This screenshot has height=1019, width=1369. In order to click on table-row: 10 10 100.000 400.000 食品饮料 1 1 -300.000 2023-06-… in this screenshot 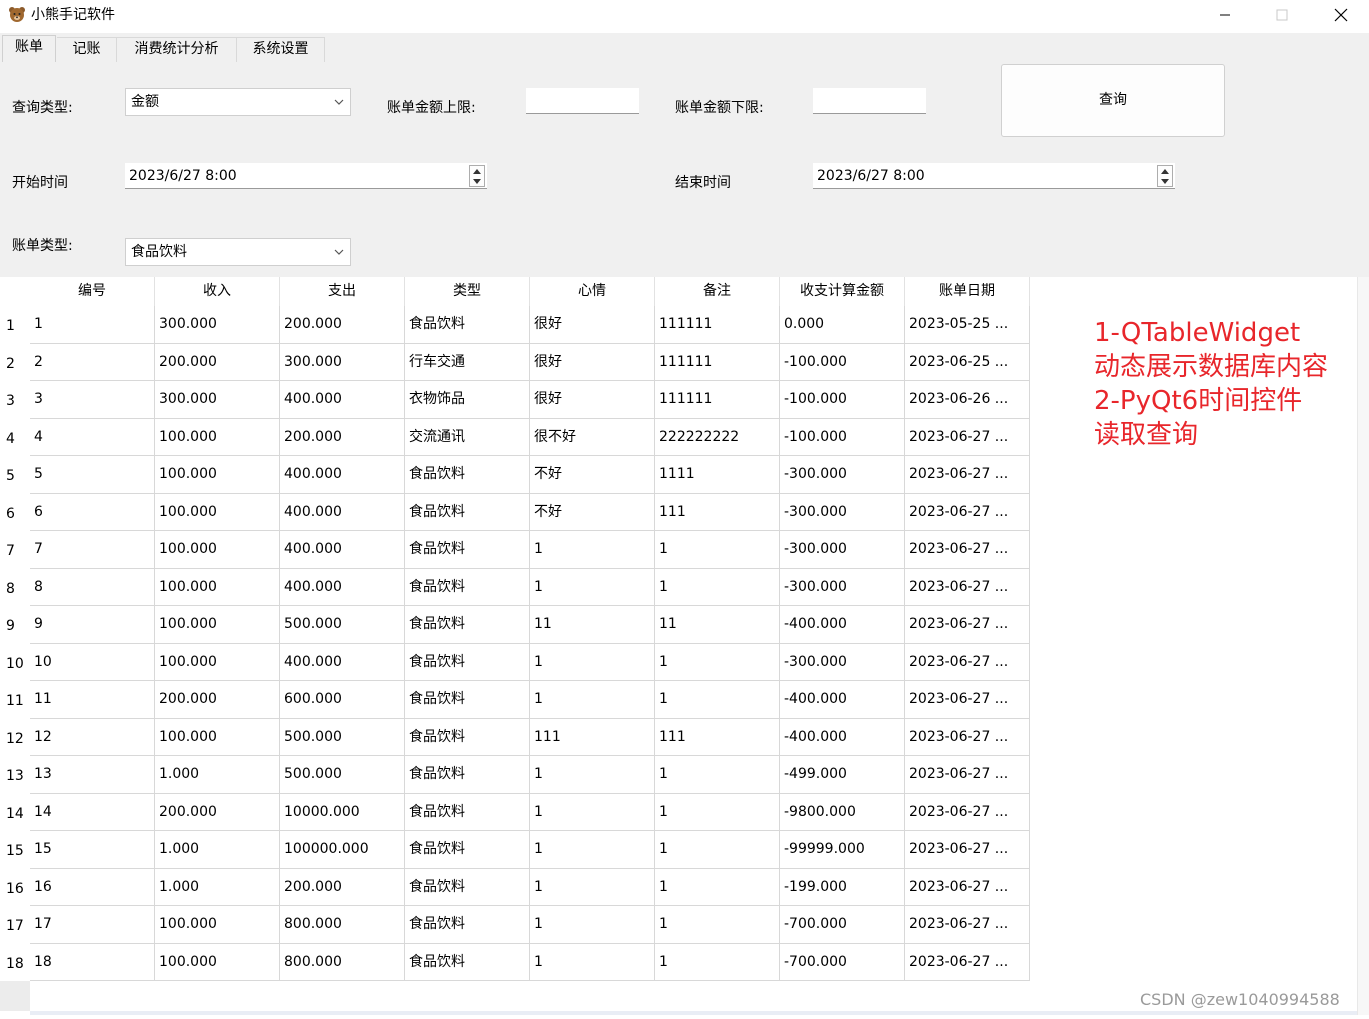, I will do `click(515, 662)`.